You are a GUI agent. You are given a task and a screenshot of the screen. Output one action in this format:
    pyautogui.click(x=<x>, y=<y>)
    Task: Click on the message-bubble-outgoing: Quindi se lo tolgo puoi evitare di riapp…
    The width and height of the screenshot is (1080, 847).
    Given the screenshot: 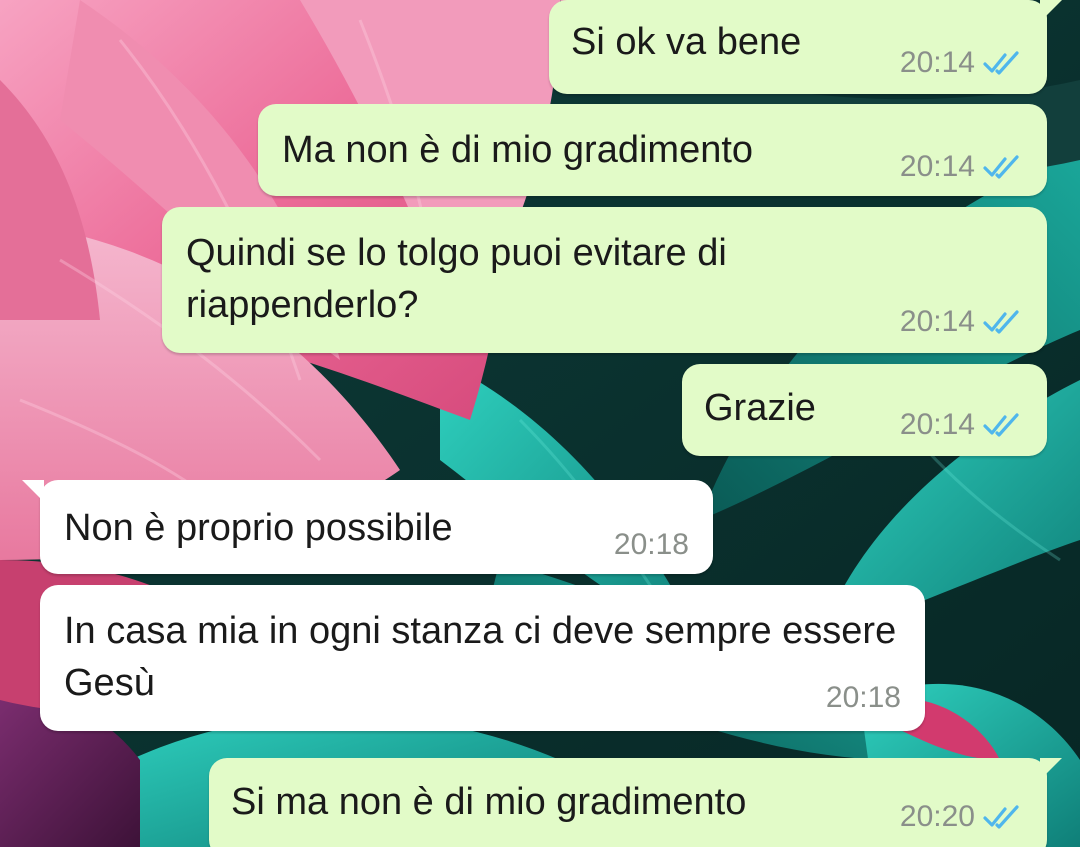 What is the action you would take?
    pyautogui.click(x=604, y=280)
    